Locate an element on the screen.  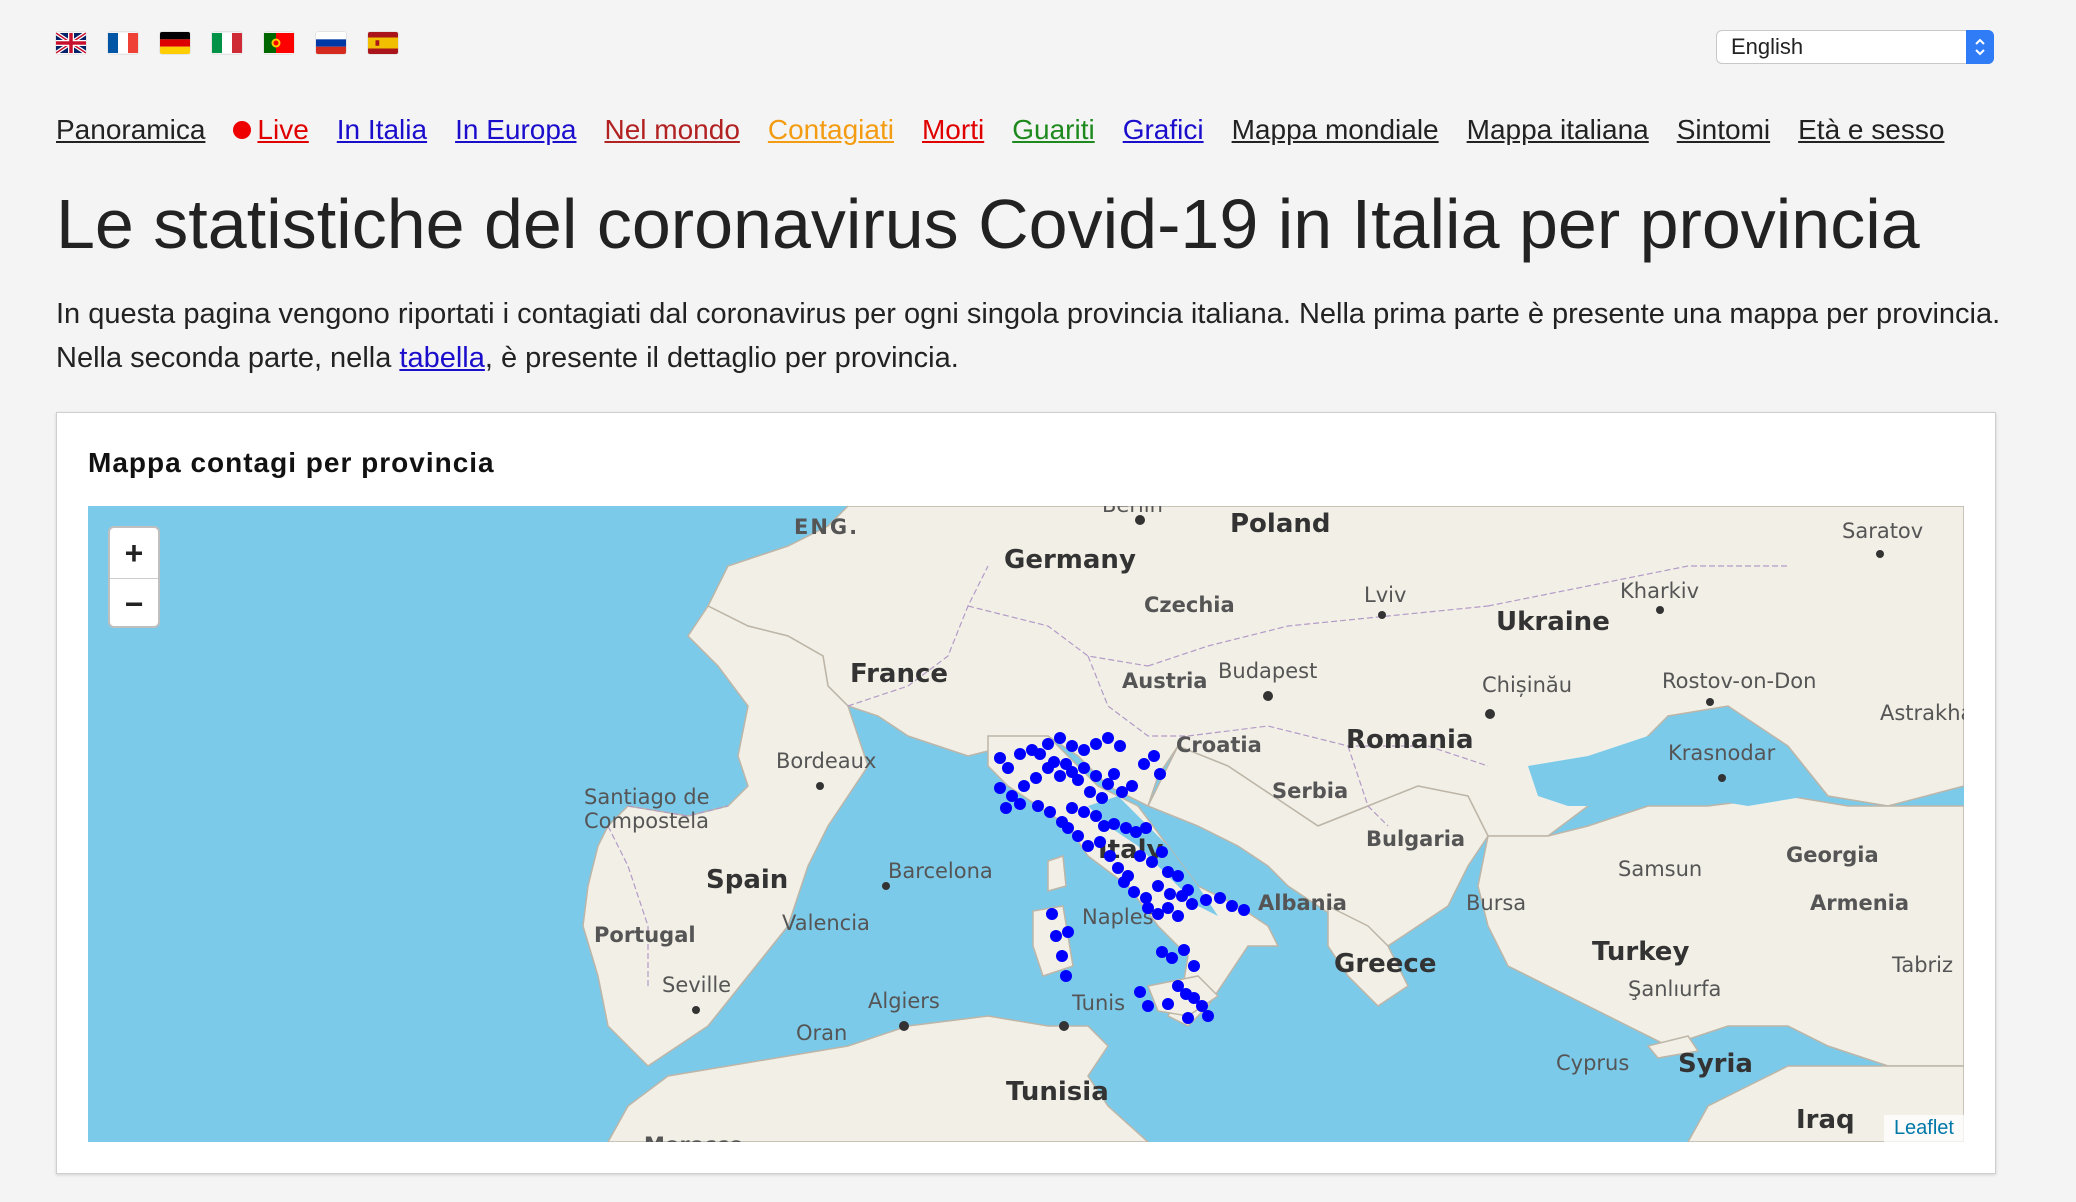
russia-flag-icon is located at coordinates (331, 43).